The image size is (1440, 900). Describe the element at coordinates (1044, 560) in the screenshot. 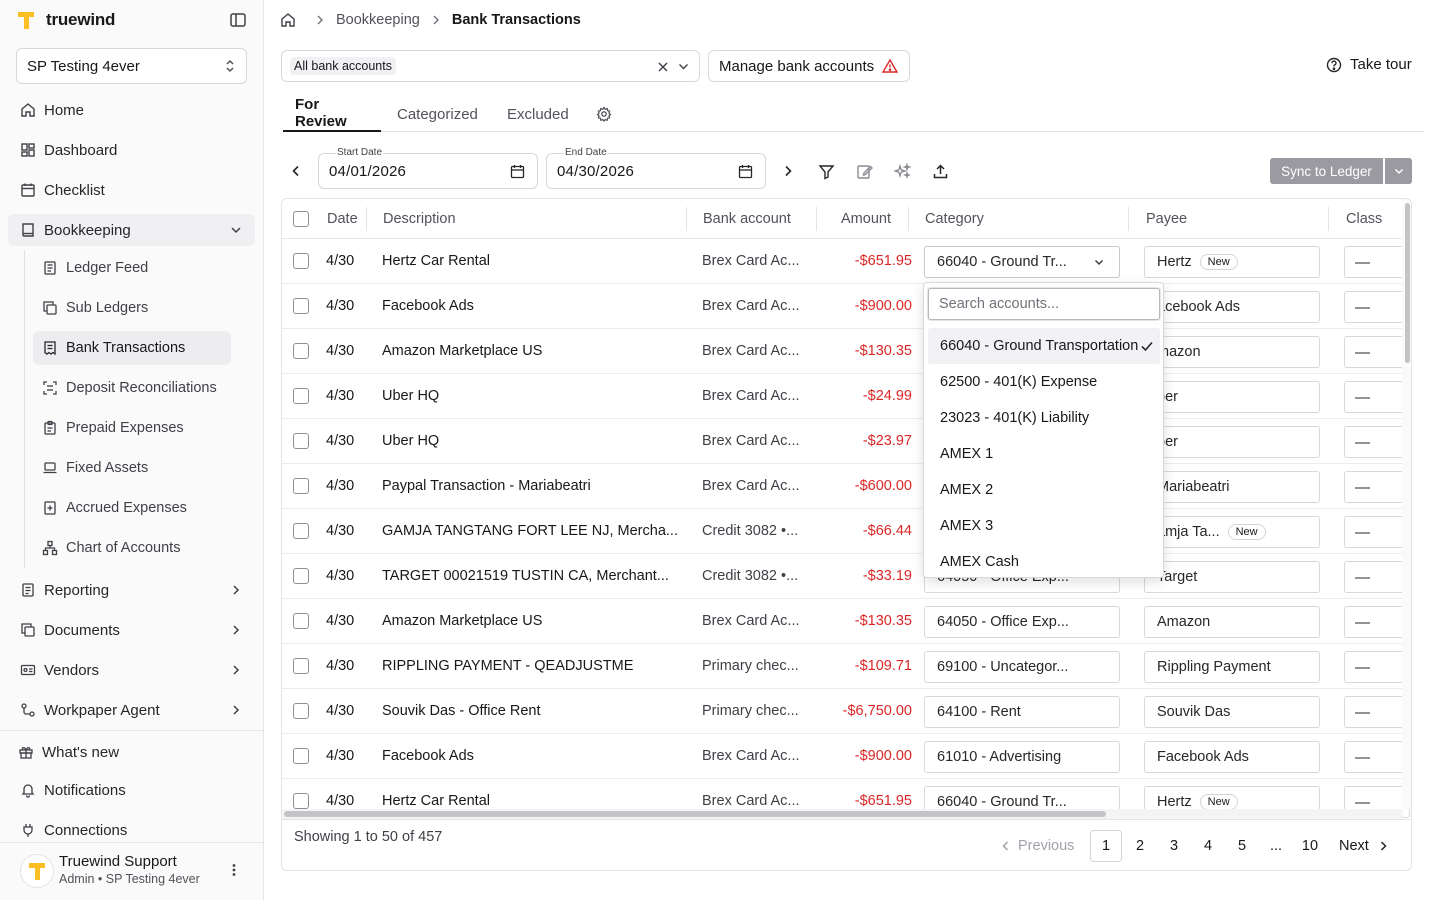

I see `category-option: AMEX Cash` at that location.